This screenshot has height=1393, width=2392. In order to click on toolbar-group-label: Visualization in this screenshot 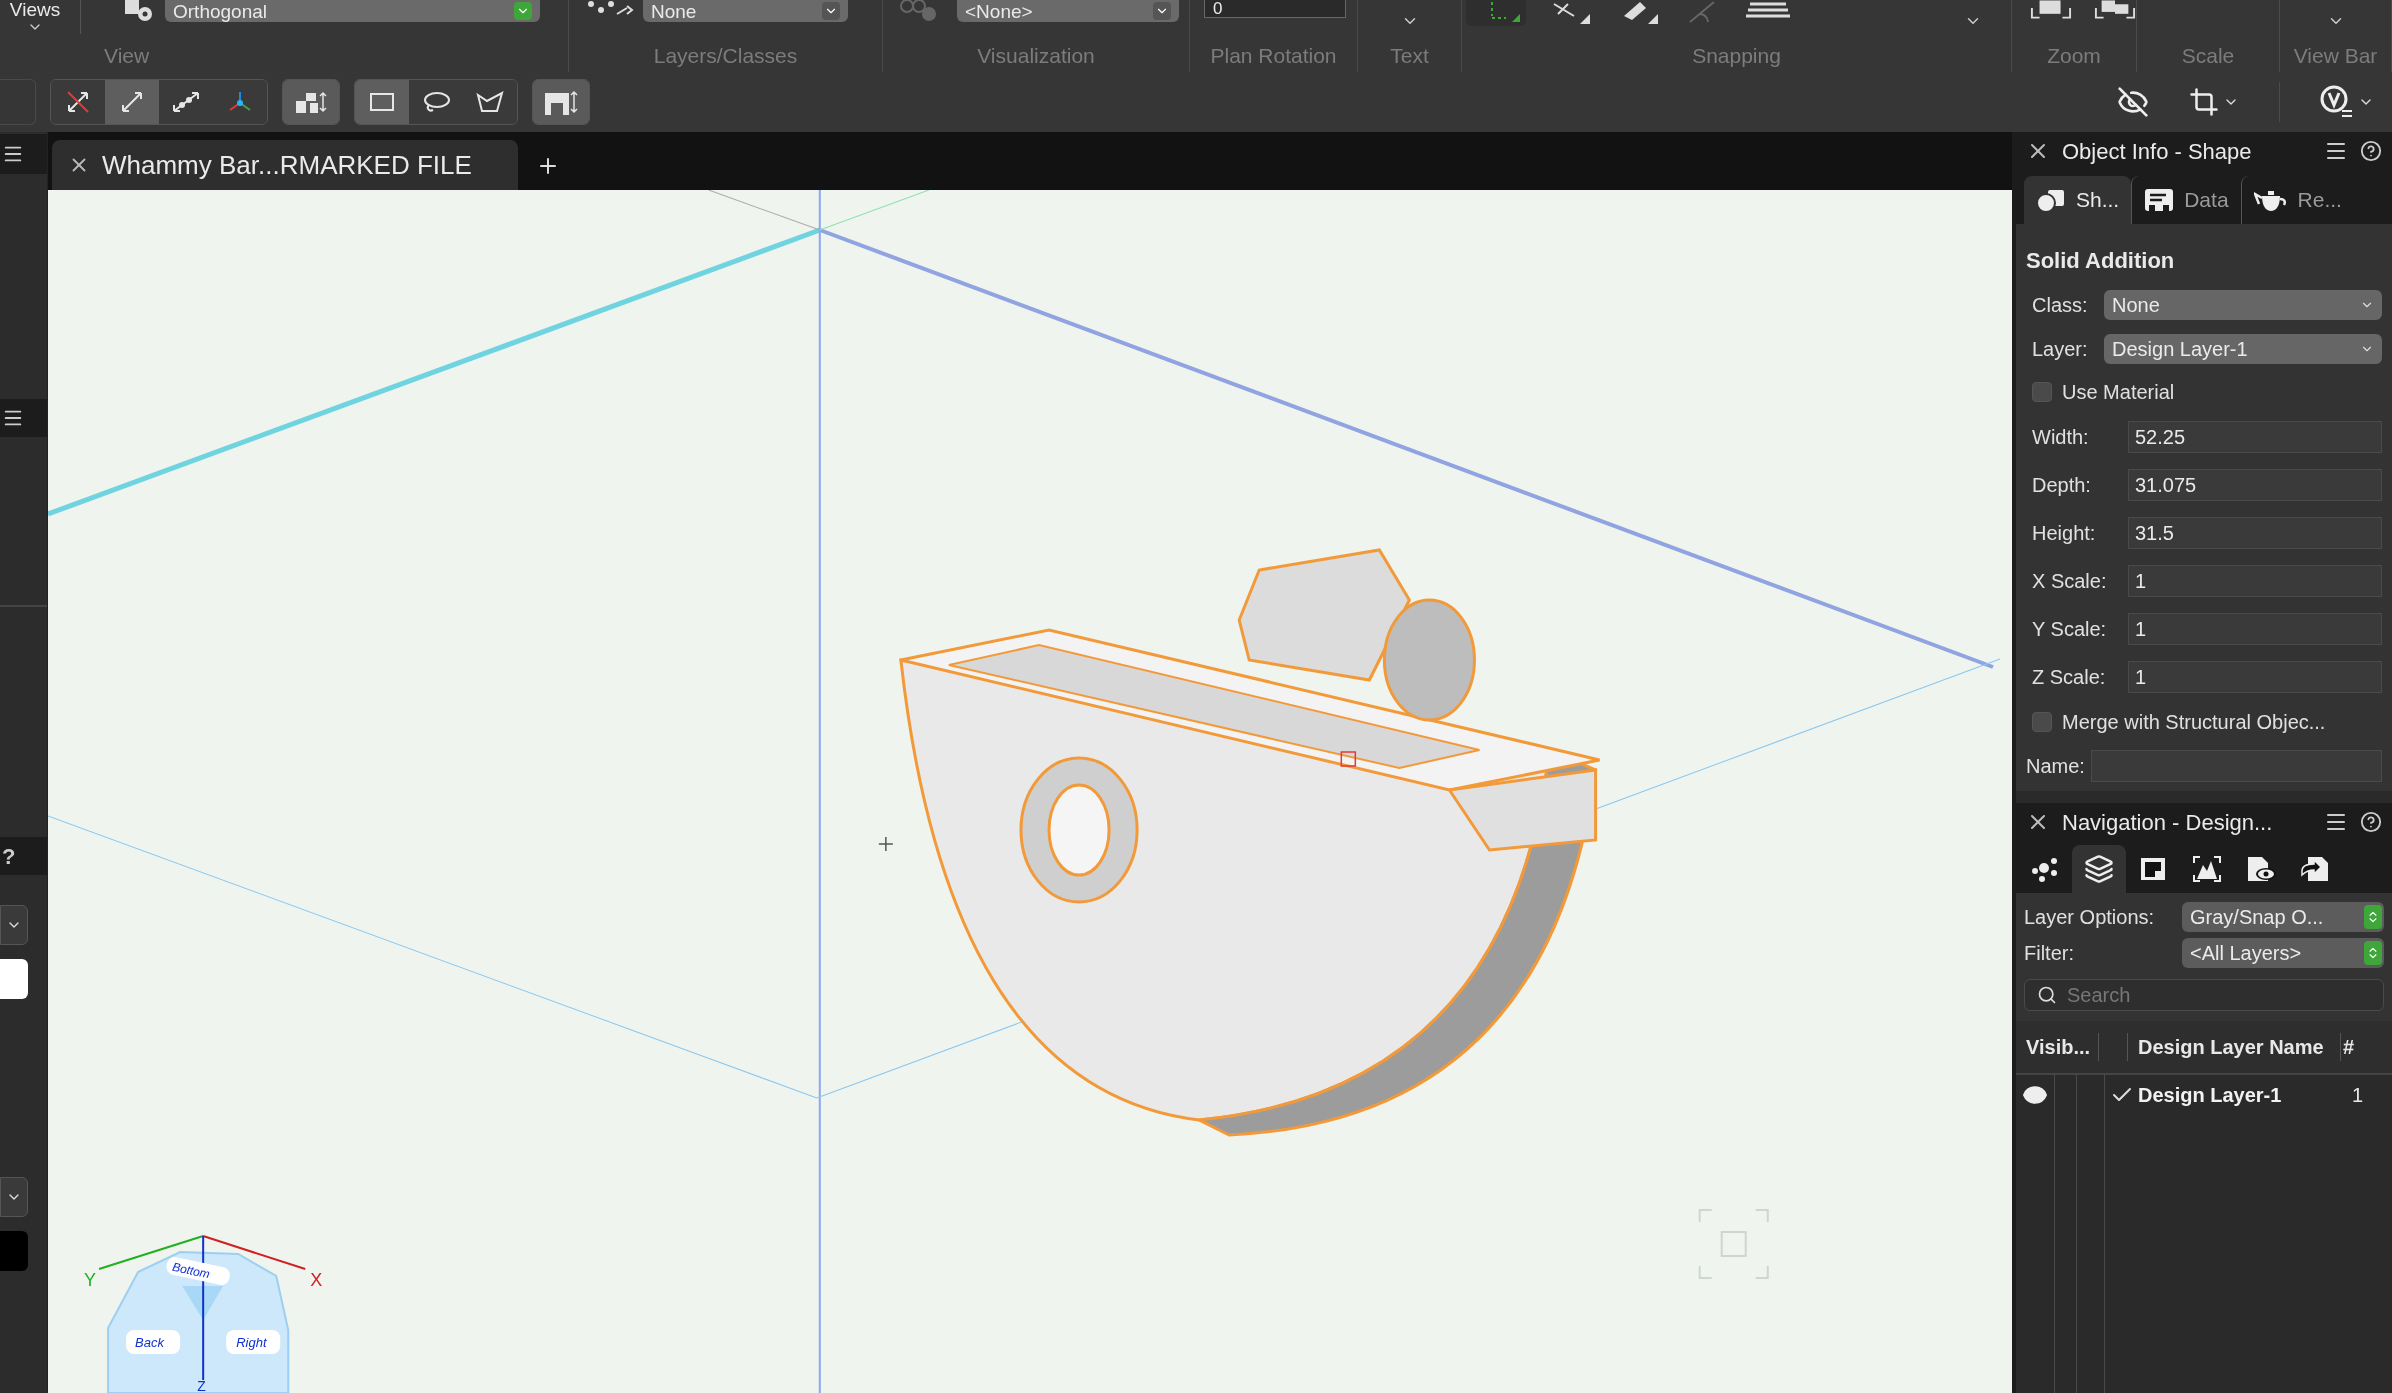, I will do `click(1036, 56)`.